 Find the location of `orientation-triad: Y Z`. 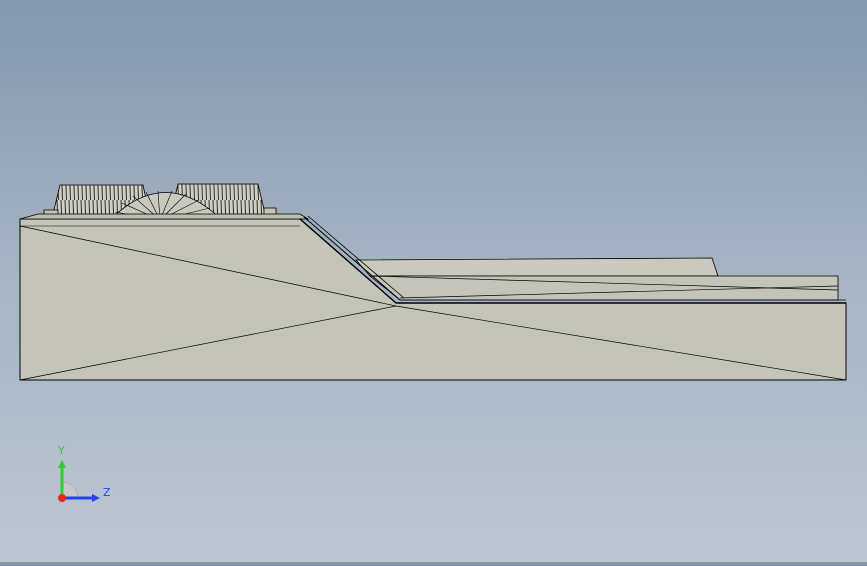

orientation-triad: Y Z is located at coordinates (80, 478).